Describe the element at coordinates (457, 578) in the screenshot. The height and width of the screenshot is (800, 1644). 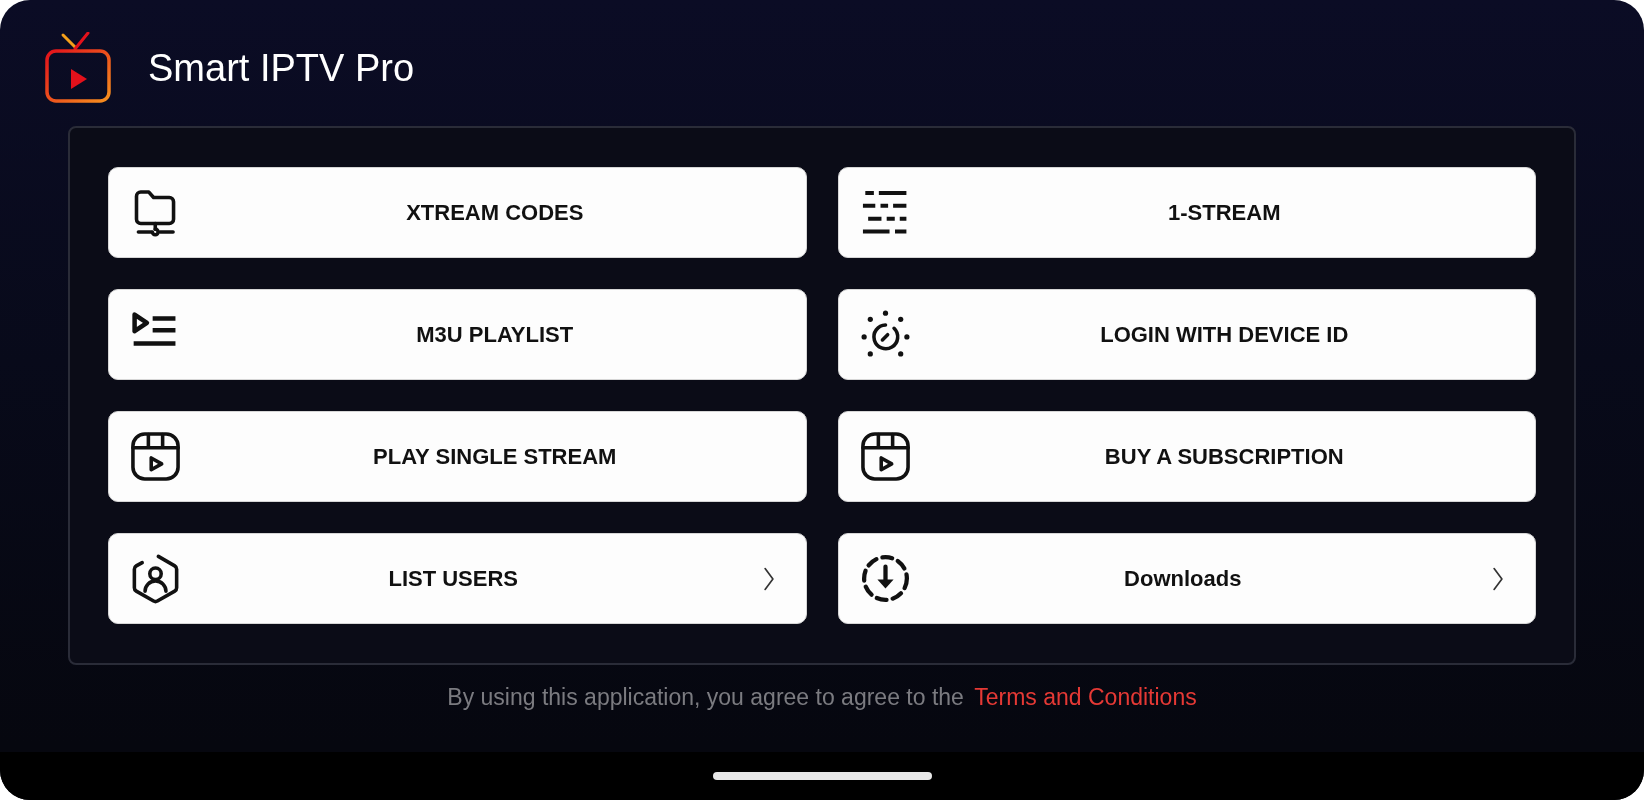
I see `menu-button: LIST USERS` at that location.